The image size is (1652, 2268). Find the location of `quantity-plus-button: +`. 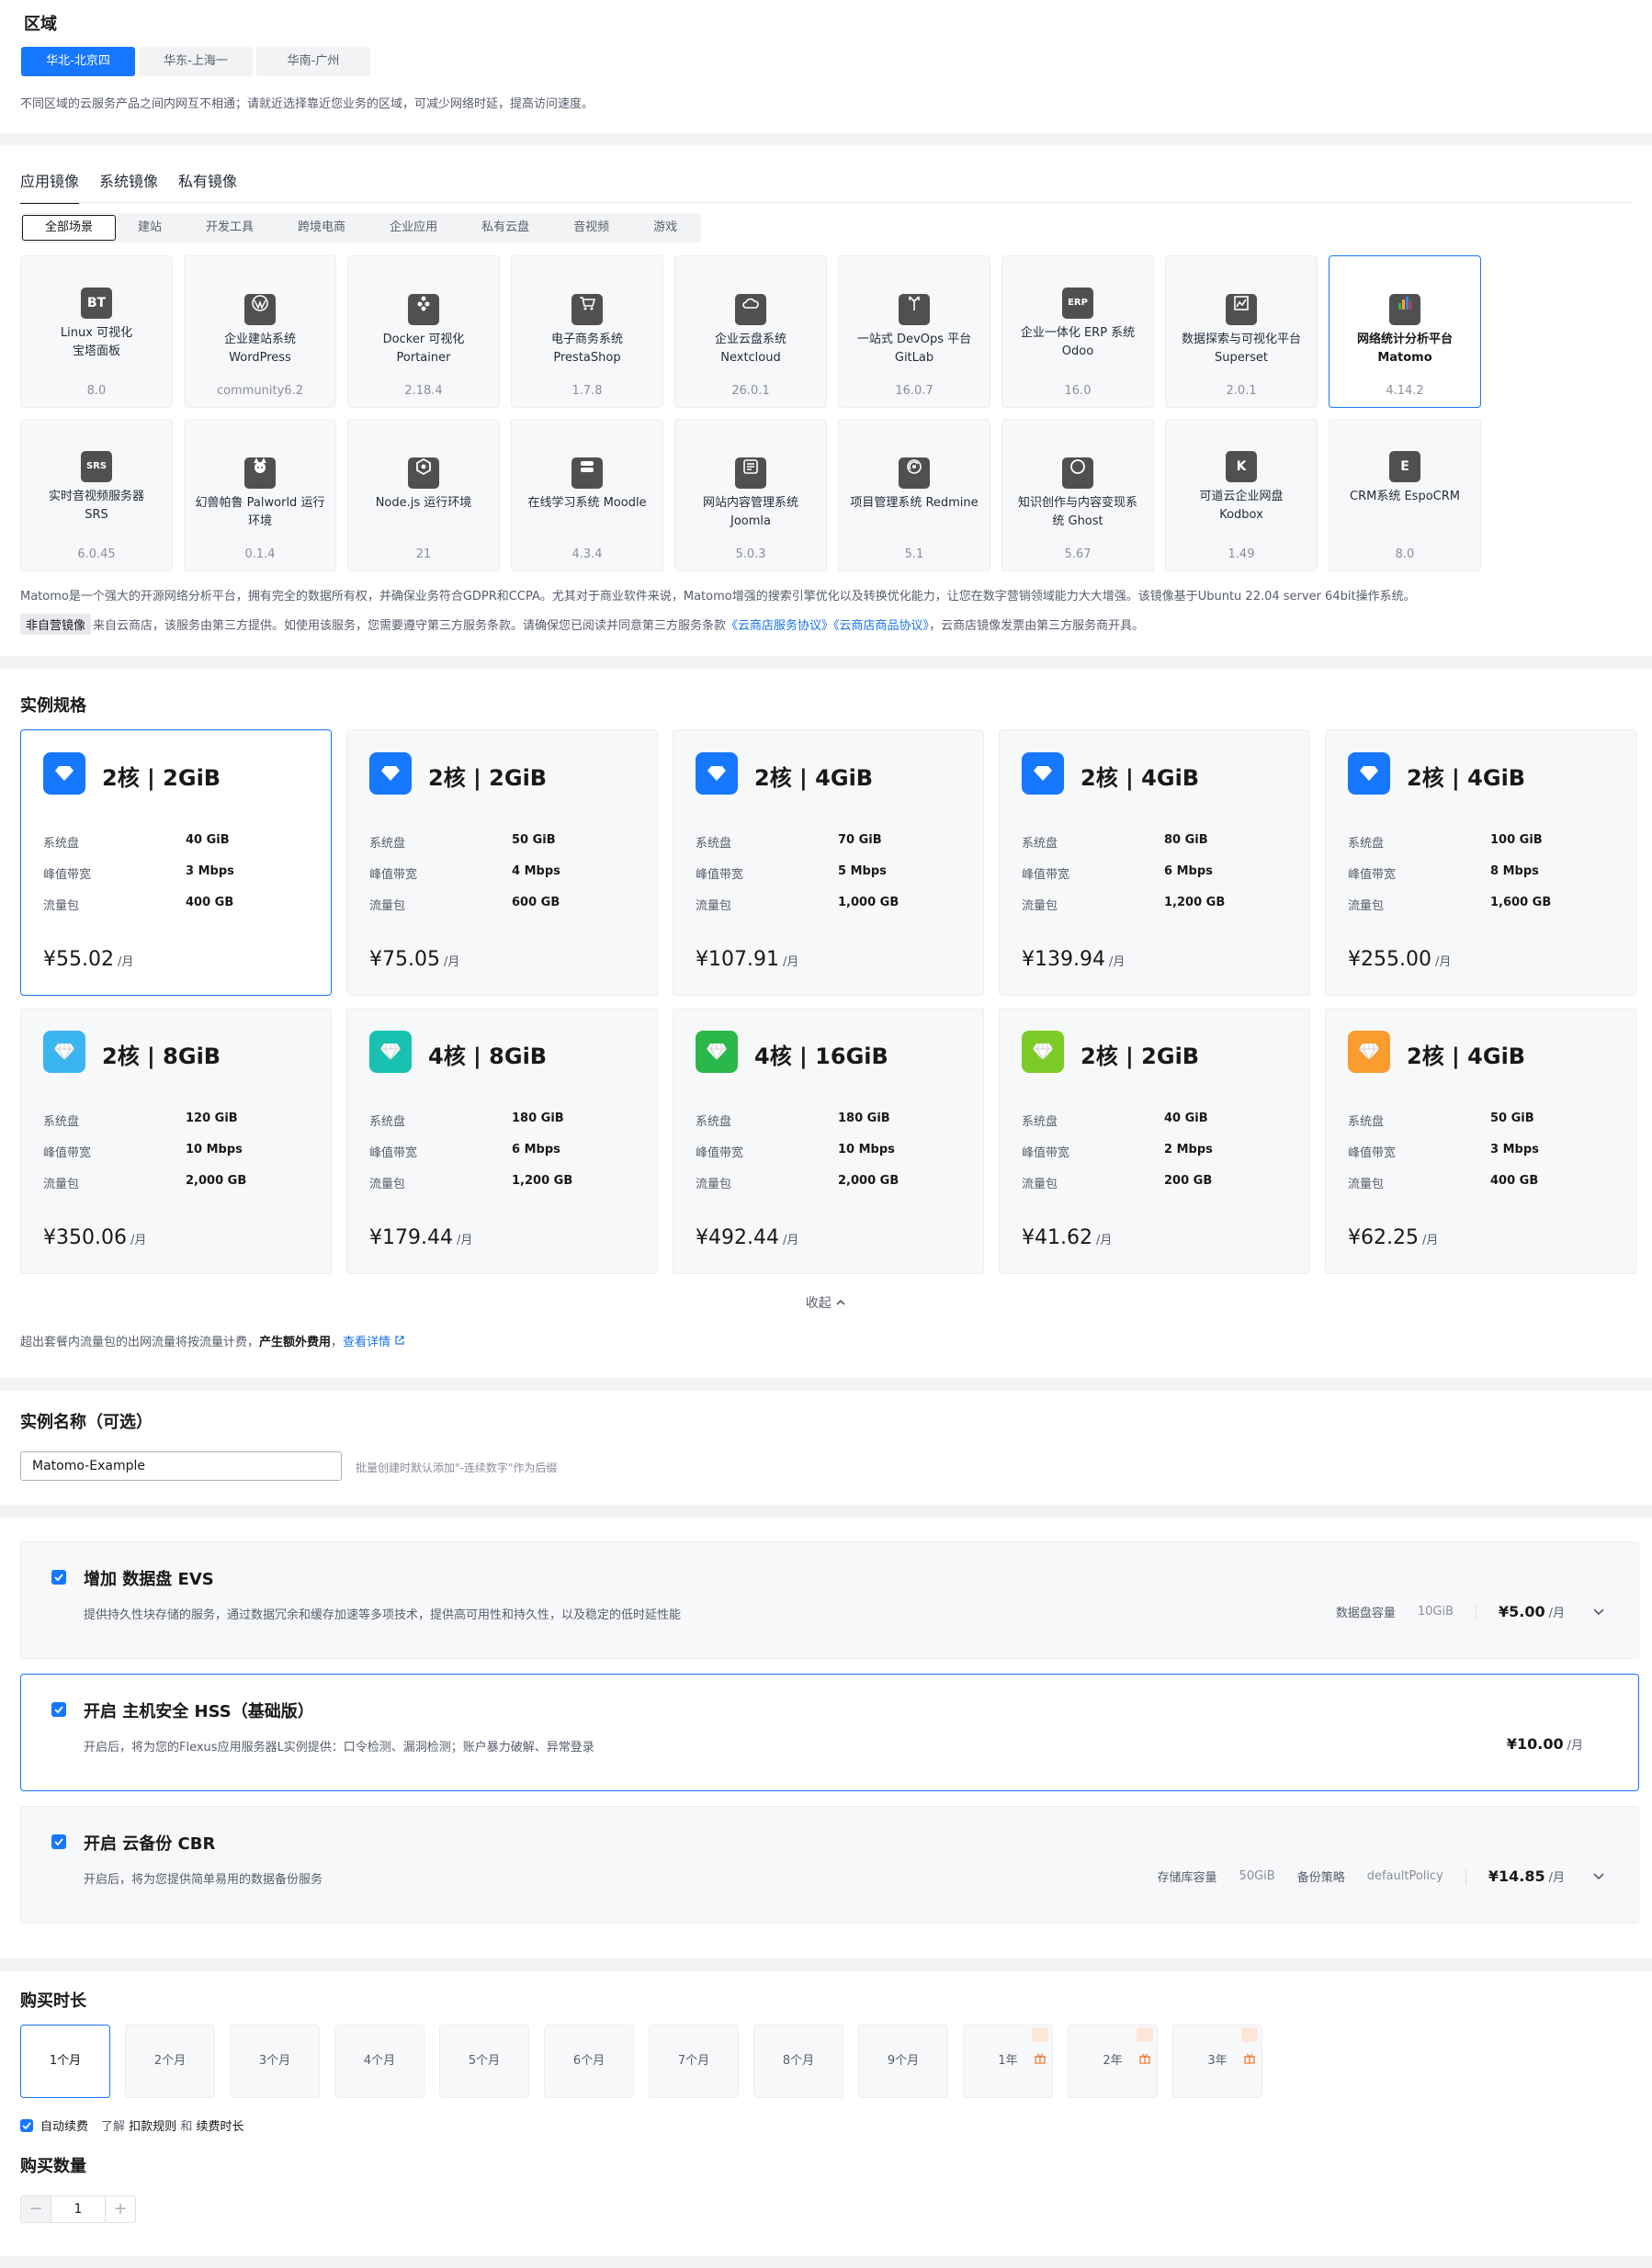

quantity-plus-button: + is located at coordinates (120, 2209).